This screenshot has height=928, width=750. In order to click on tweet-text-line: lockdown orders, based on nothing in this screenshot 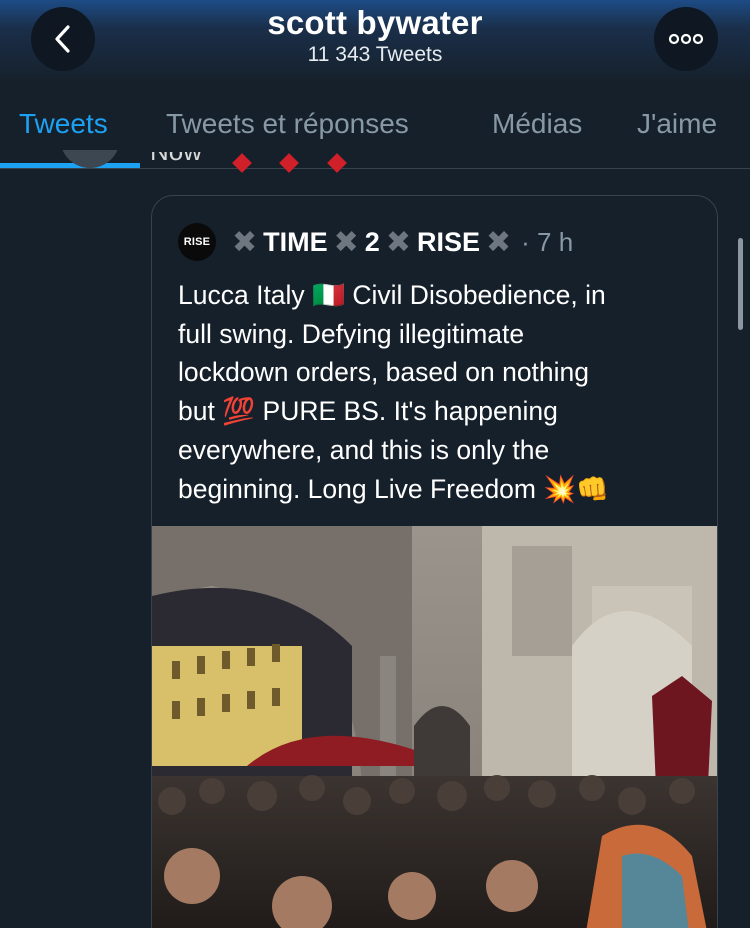, I will do `click(384, 372)`.